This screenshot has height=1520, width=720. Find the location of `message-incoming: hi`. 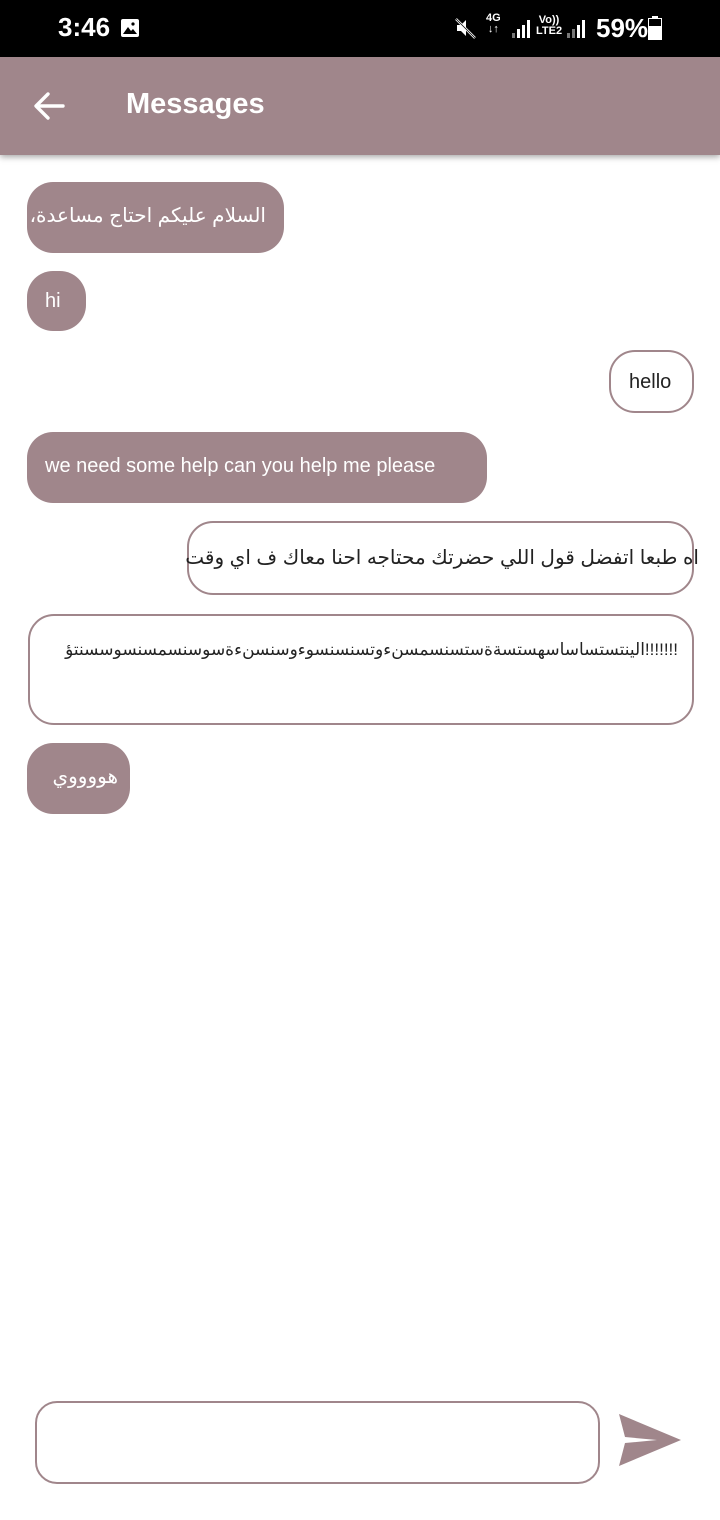

message-incoming: hi is located at coordinates (56, 301).